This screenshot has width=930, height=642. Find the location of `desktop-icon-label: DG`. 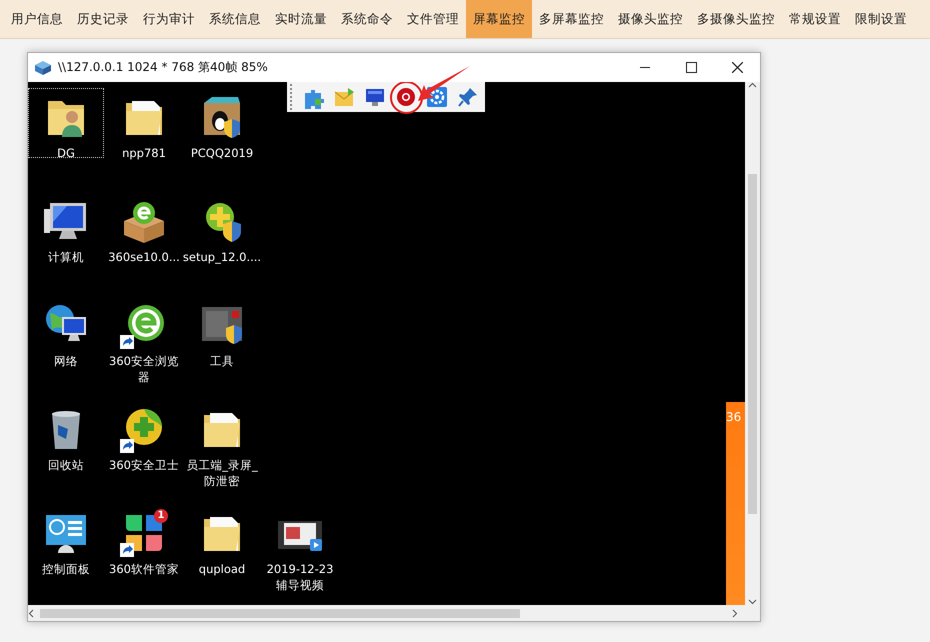

desktop-icon-label: DG is located at coordinates (66, 153).